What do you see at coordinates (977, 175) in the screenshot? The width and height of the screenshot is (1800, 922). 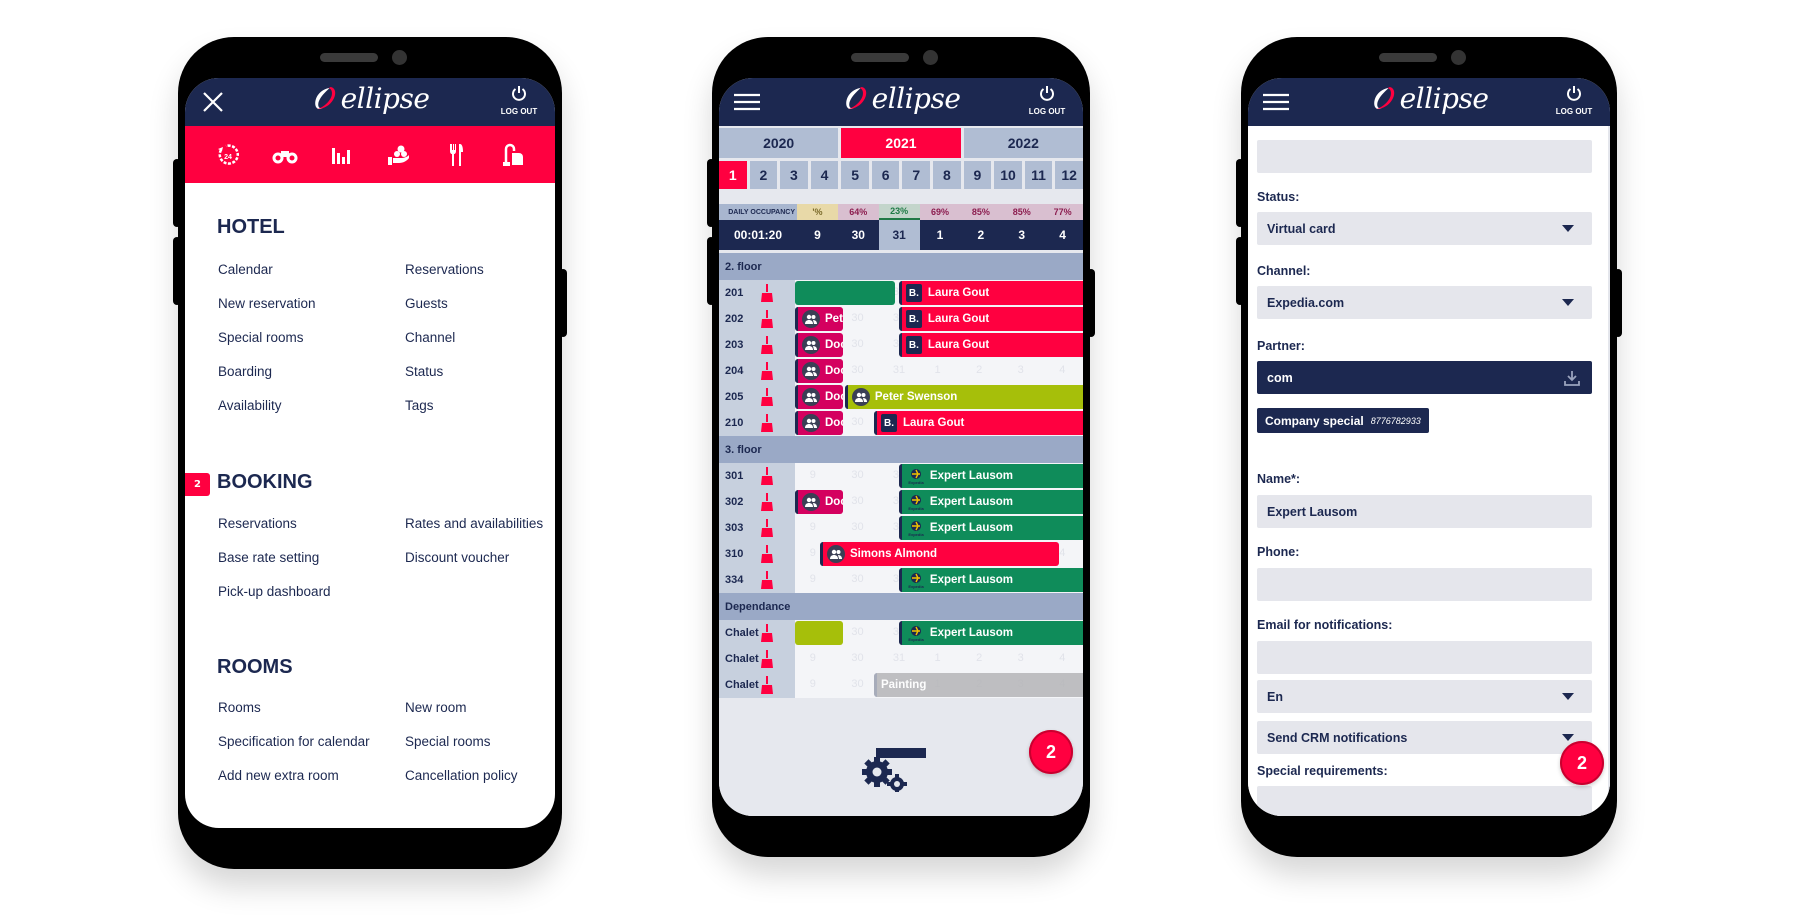 I see `month-tab-9: 9` at bounding box center [977, 175].